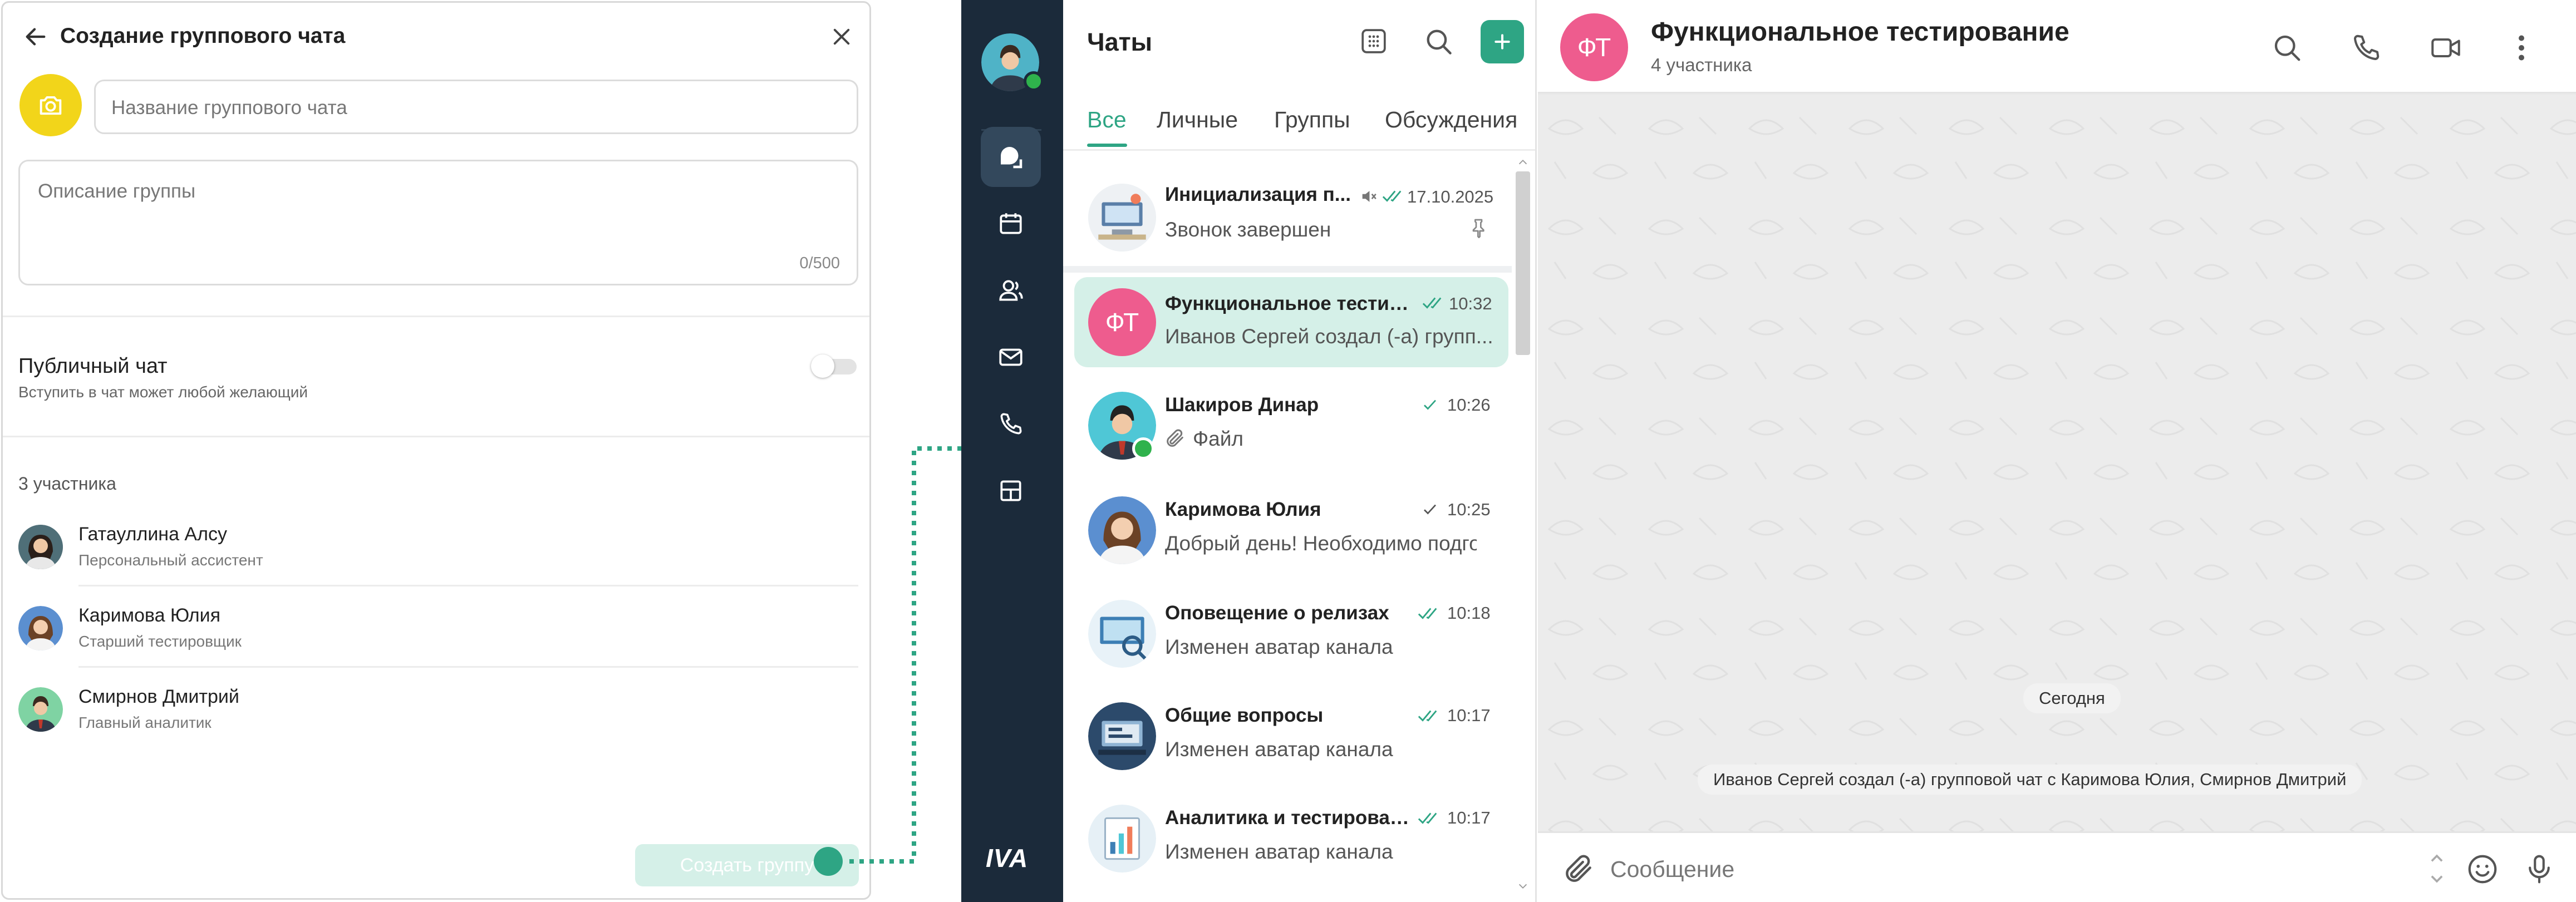 This screenshot has height=902, width=2576. Describe the element at coordinates (1450, 196) in the screenshot. I see `chat-item-time: 17.10.2025` at that location.